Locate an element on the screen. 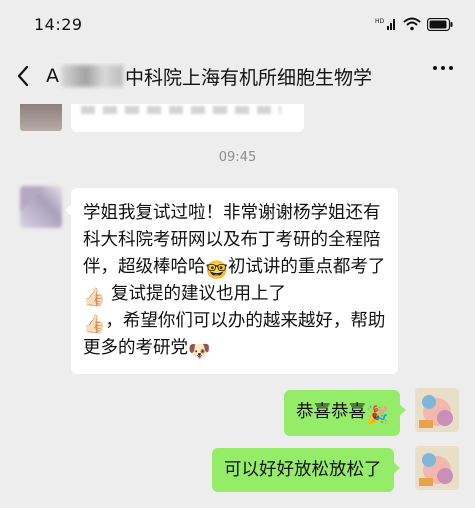  back-button is located at coordinates (23, 76).